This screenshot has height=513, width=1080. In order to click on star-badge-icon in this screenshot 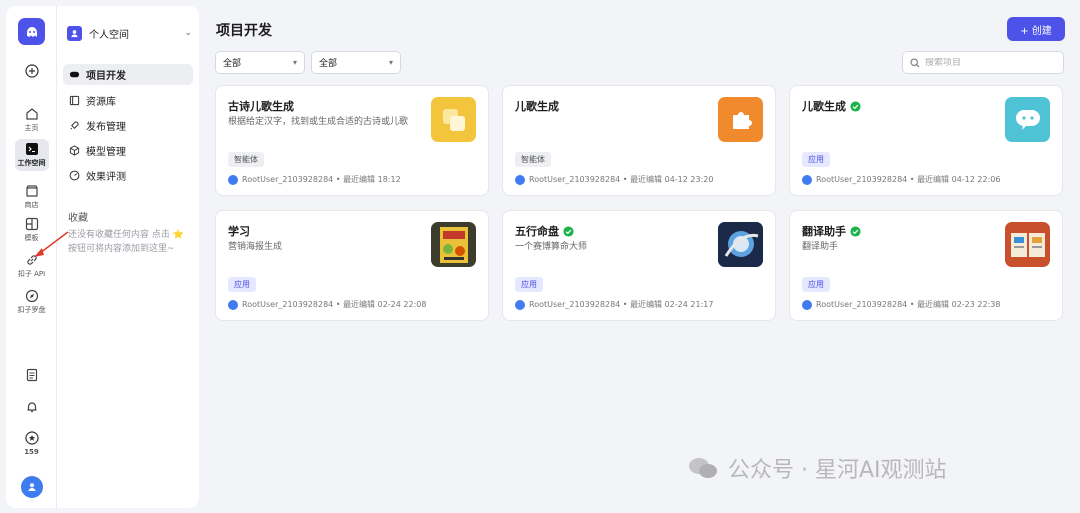, I will do `click(31, 438)`.